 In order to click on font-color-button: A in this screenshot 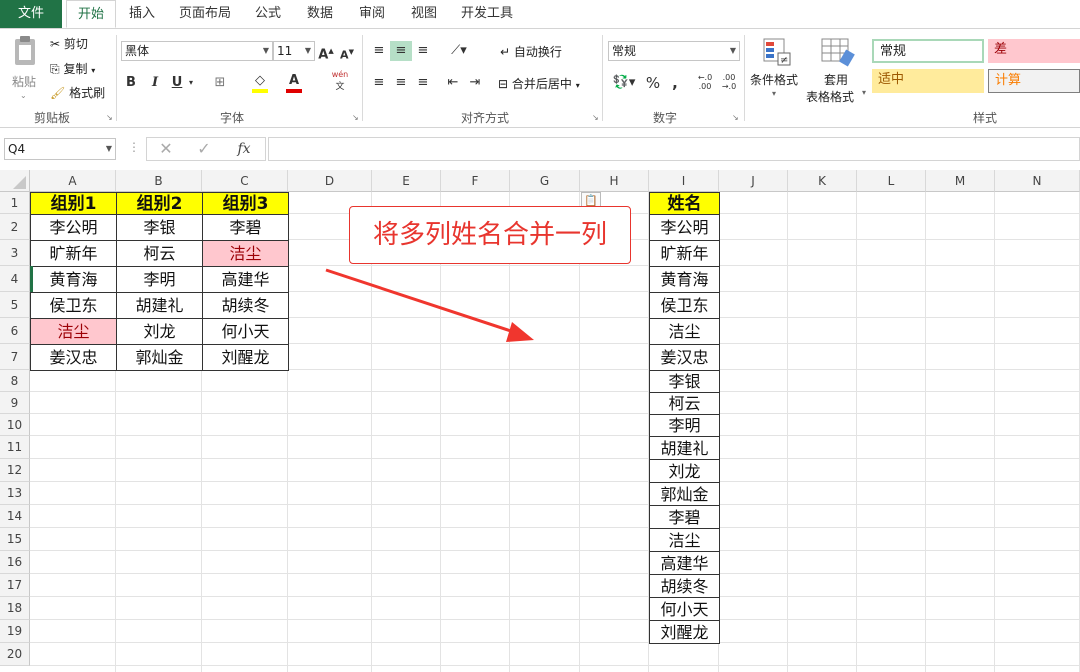, I will do `click(294, 82)`.